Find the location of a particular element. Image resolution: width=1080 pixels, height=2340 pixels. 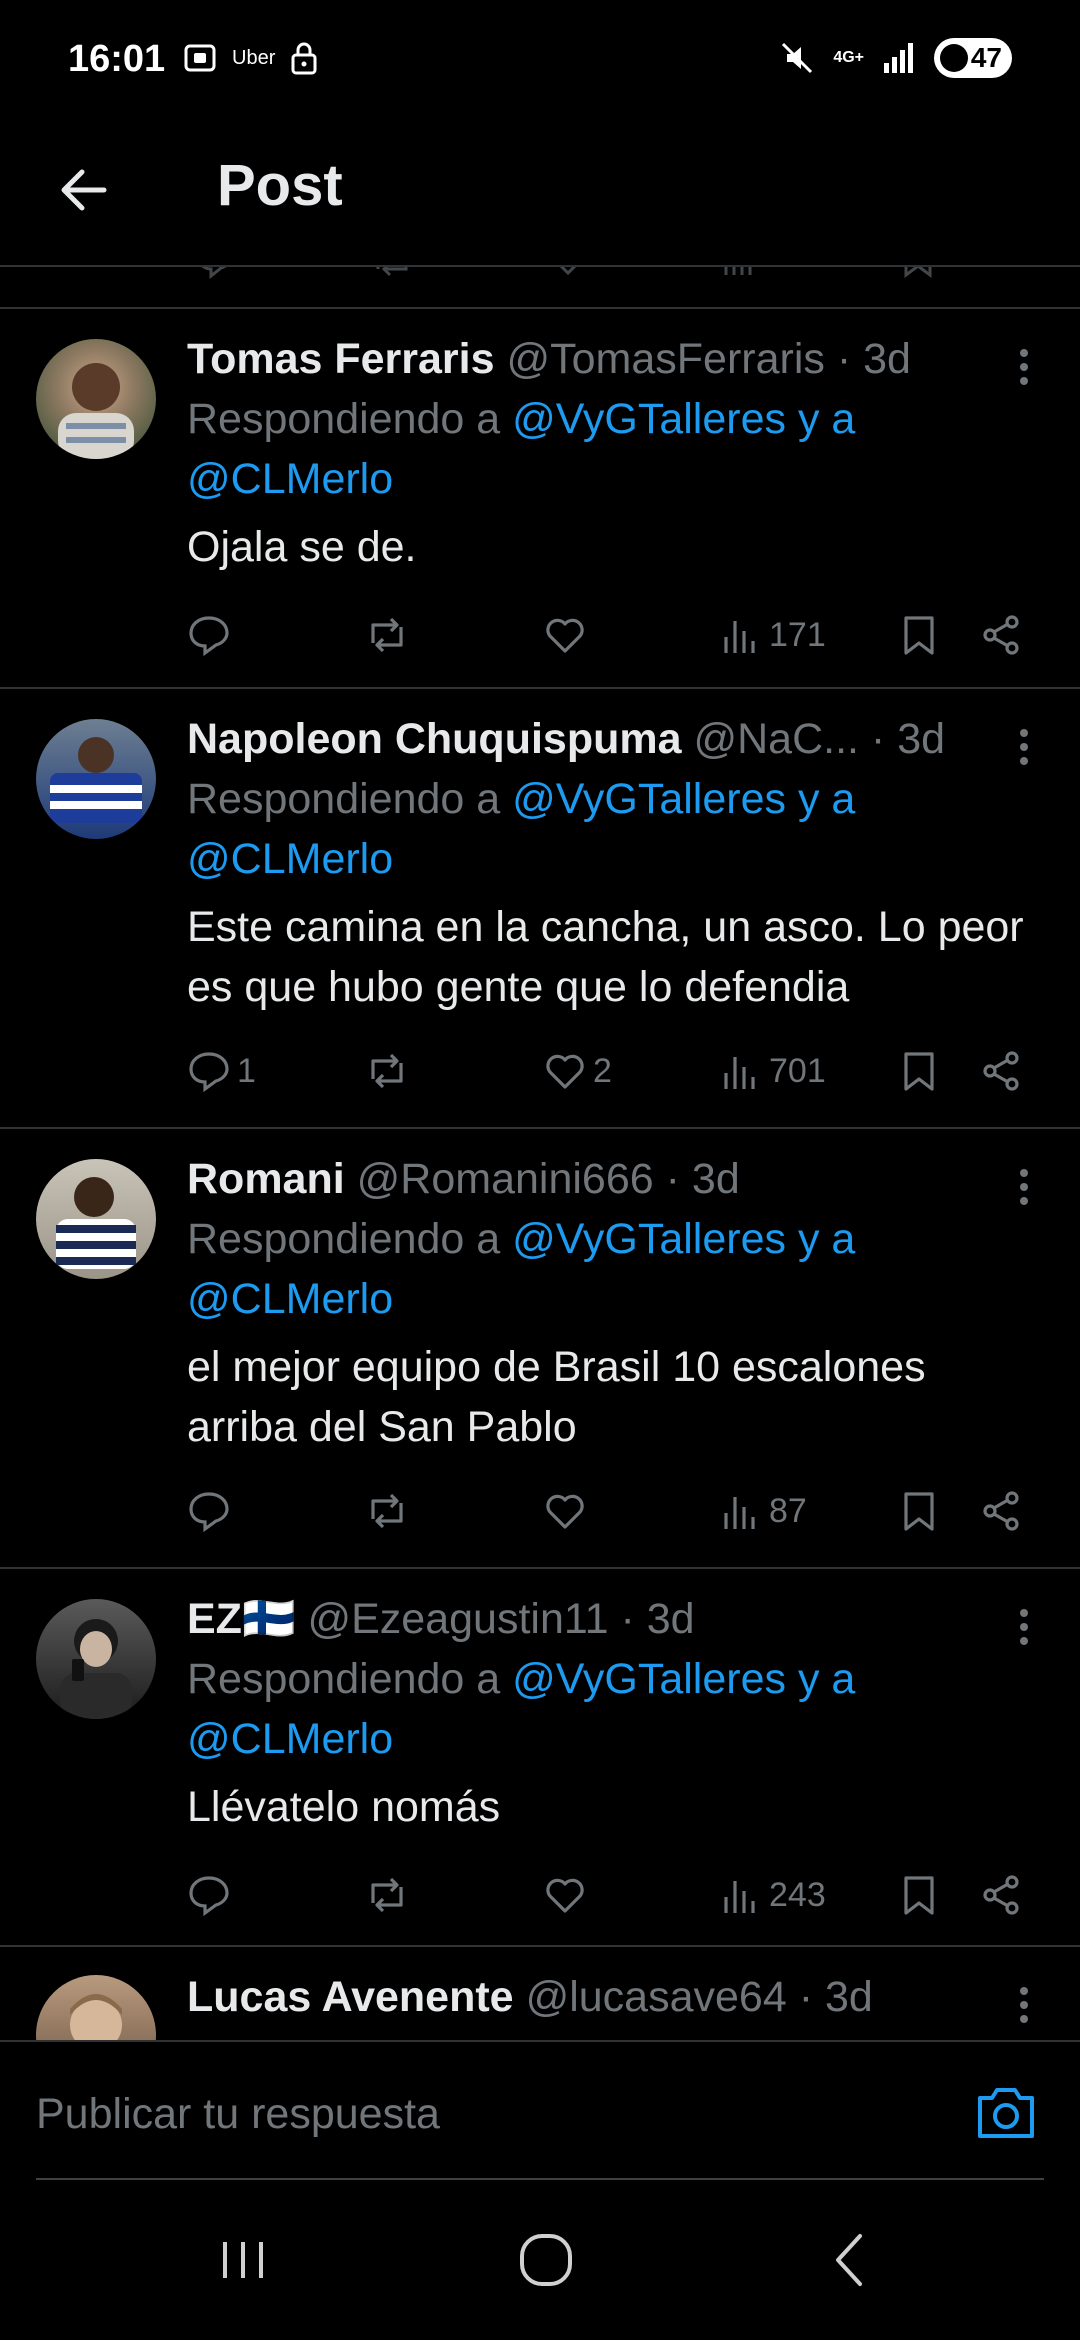

display-name: Napoleon Chuquispuma is located at coordinates (434, 739).